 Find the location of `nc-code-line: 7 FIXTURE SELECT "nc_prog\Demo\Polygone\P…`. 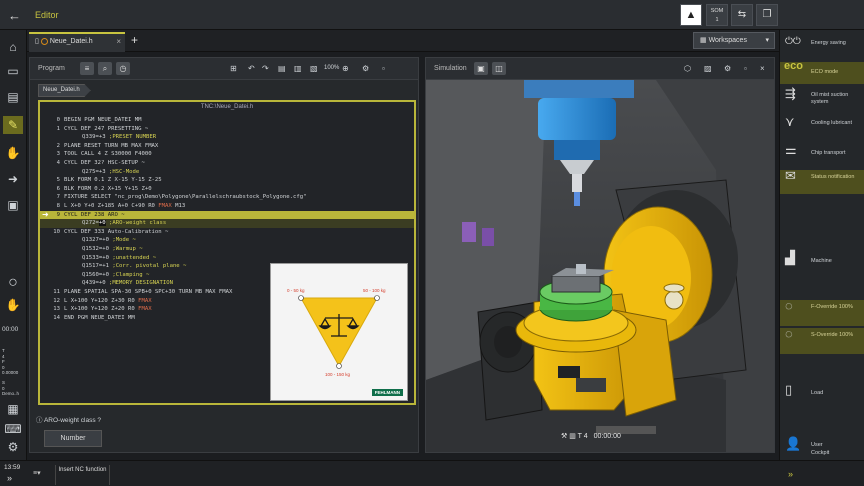

nc-code-line: 7 FIXTURE SELECT "nc_prog\Demo\Polygone\P… is located at coordinates (227, 197).